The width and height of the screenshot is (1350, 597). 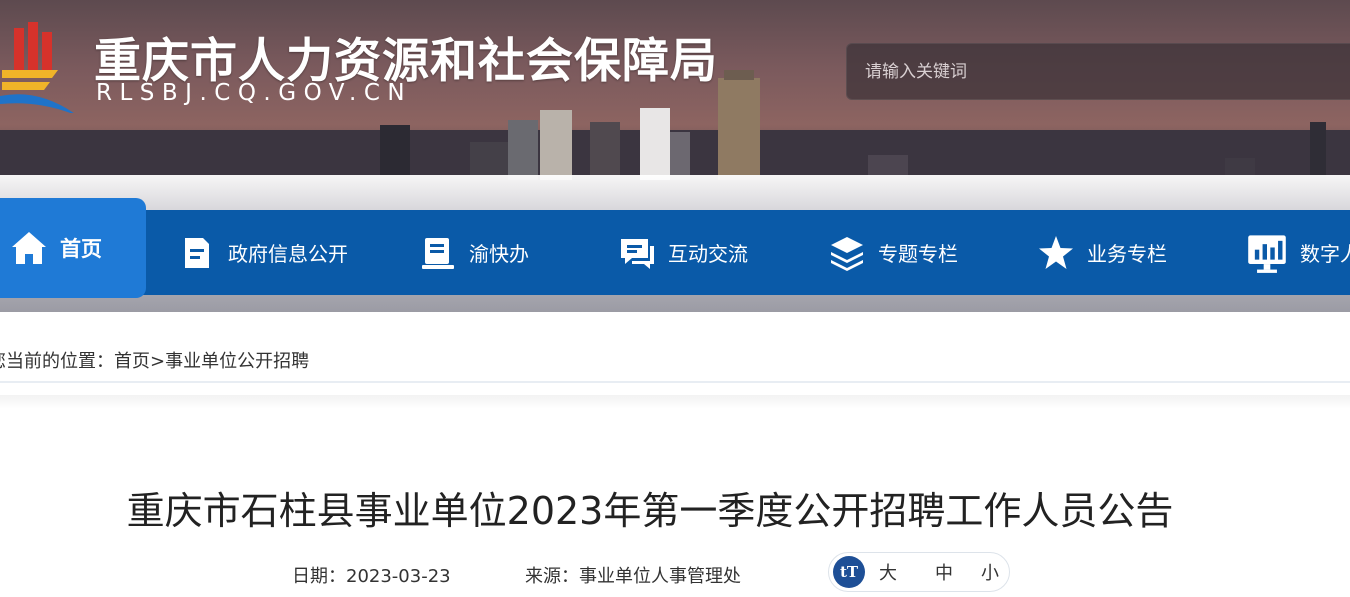 I want to click on breadcrumb: 您当前的位置：首页>事业单位公开招聘, so click(x=154, y=360).